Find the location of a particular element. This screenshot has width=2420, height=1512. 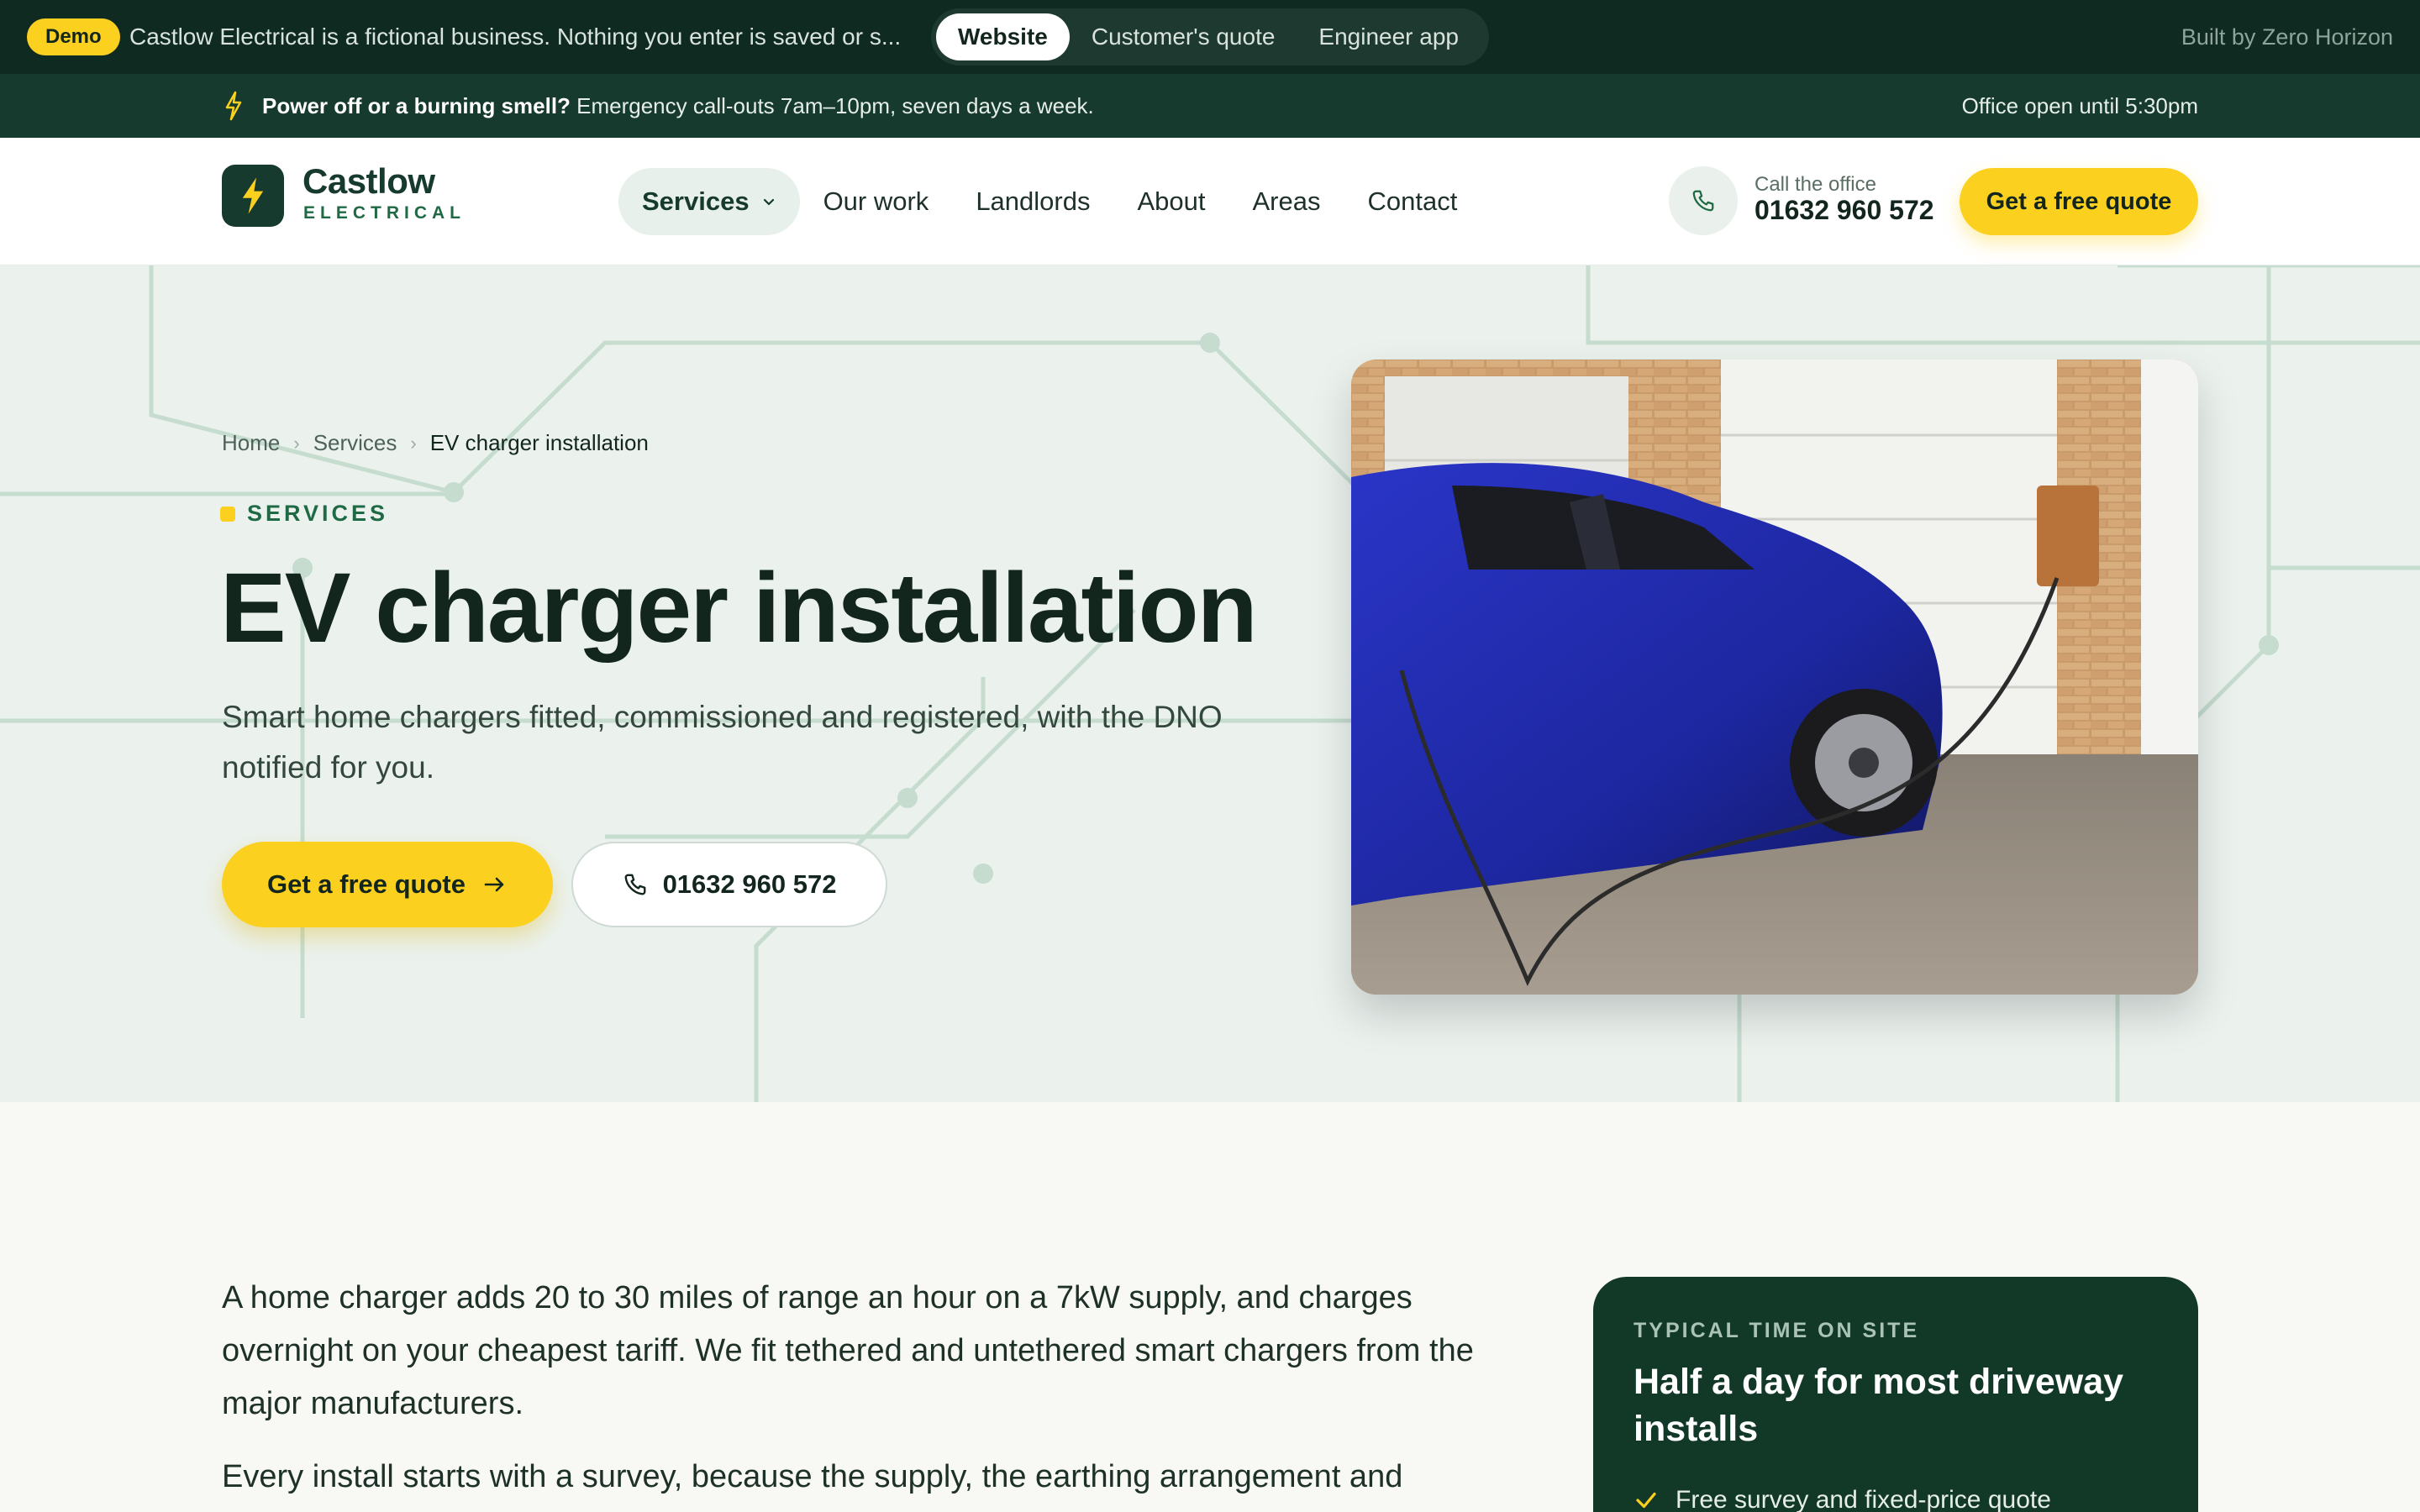

eyebrow-label: SERVICES is located at coordinates (318, 513).